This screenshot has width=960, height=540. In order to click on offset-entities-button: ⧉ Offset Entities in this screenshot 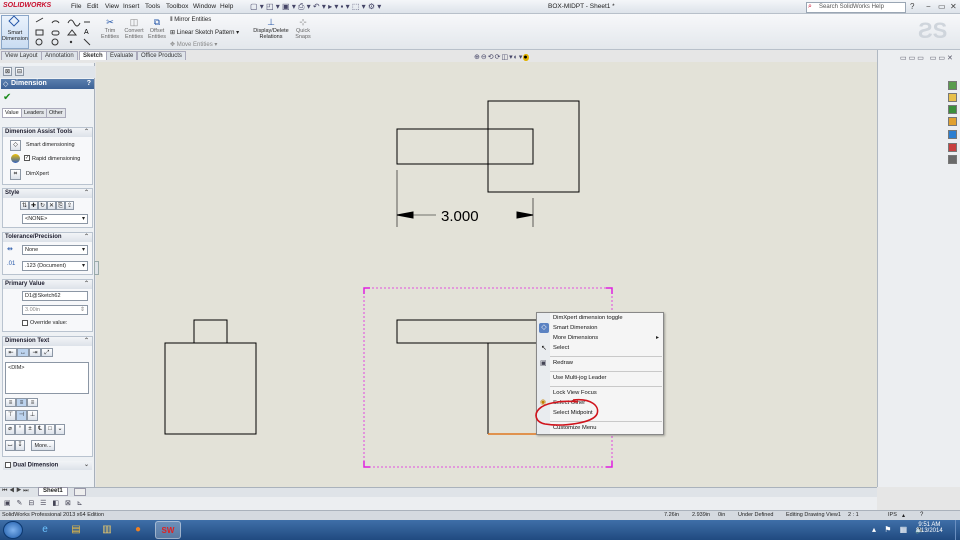, I will do `click(157, 28)`.